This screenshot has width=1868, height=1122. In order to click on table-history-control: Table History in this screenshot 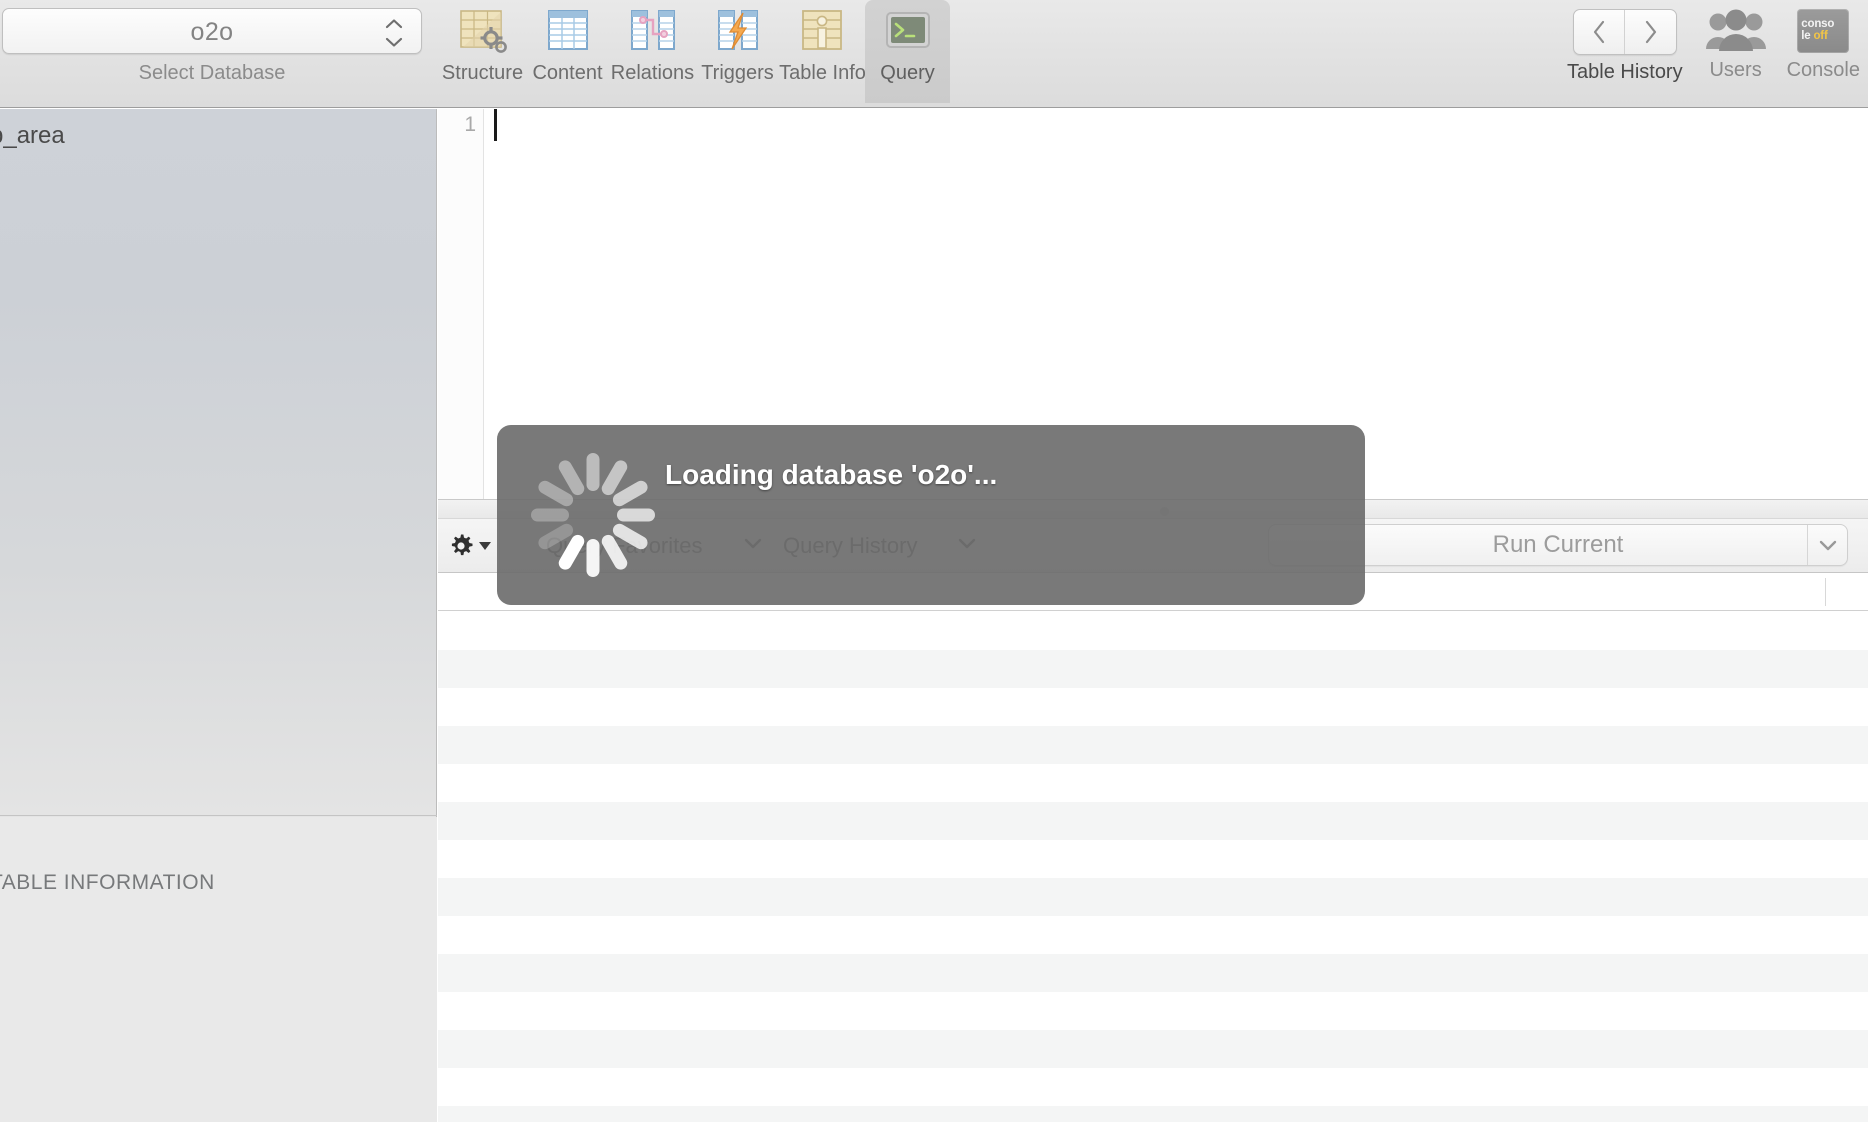, I will do `click(1625, 42)`.